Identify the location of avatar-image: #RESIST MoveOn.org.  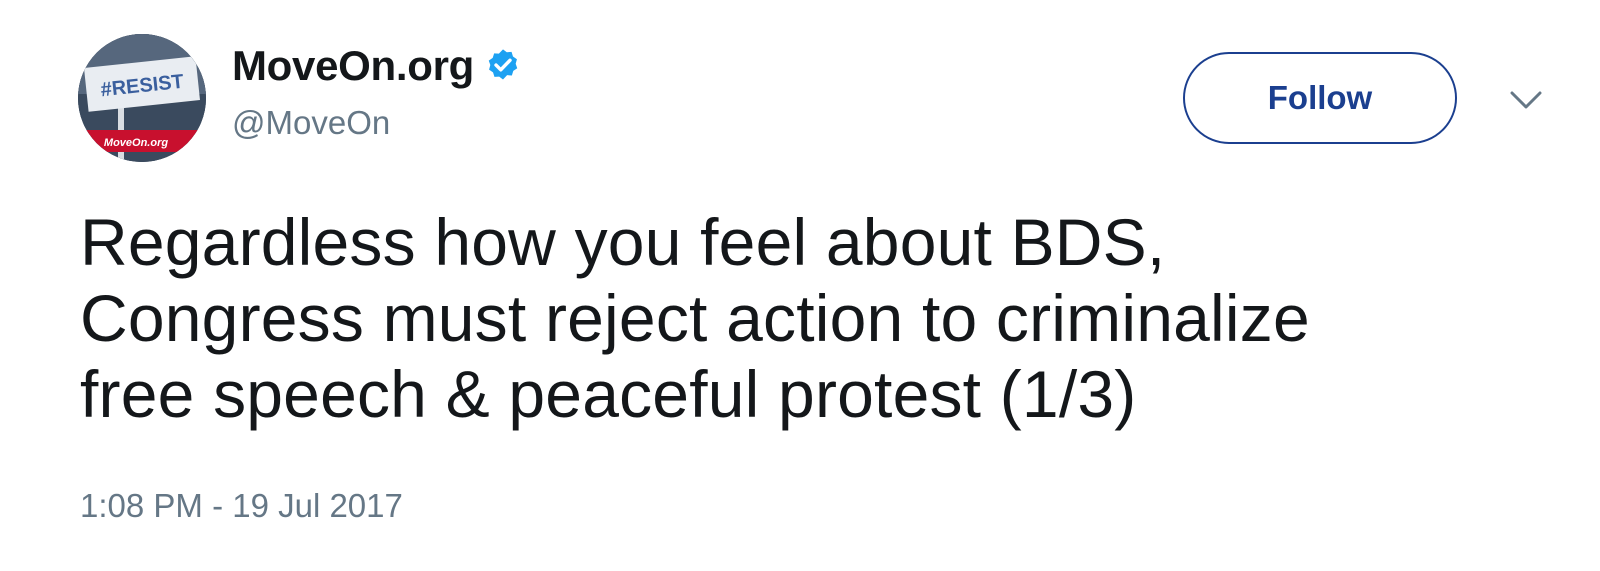
(142, 98).